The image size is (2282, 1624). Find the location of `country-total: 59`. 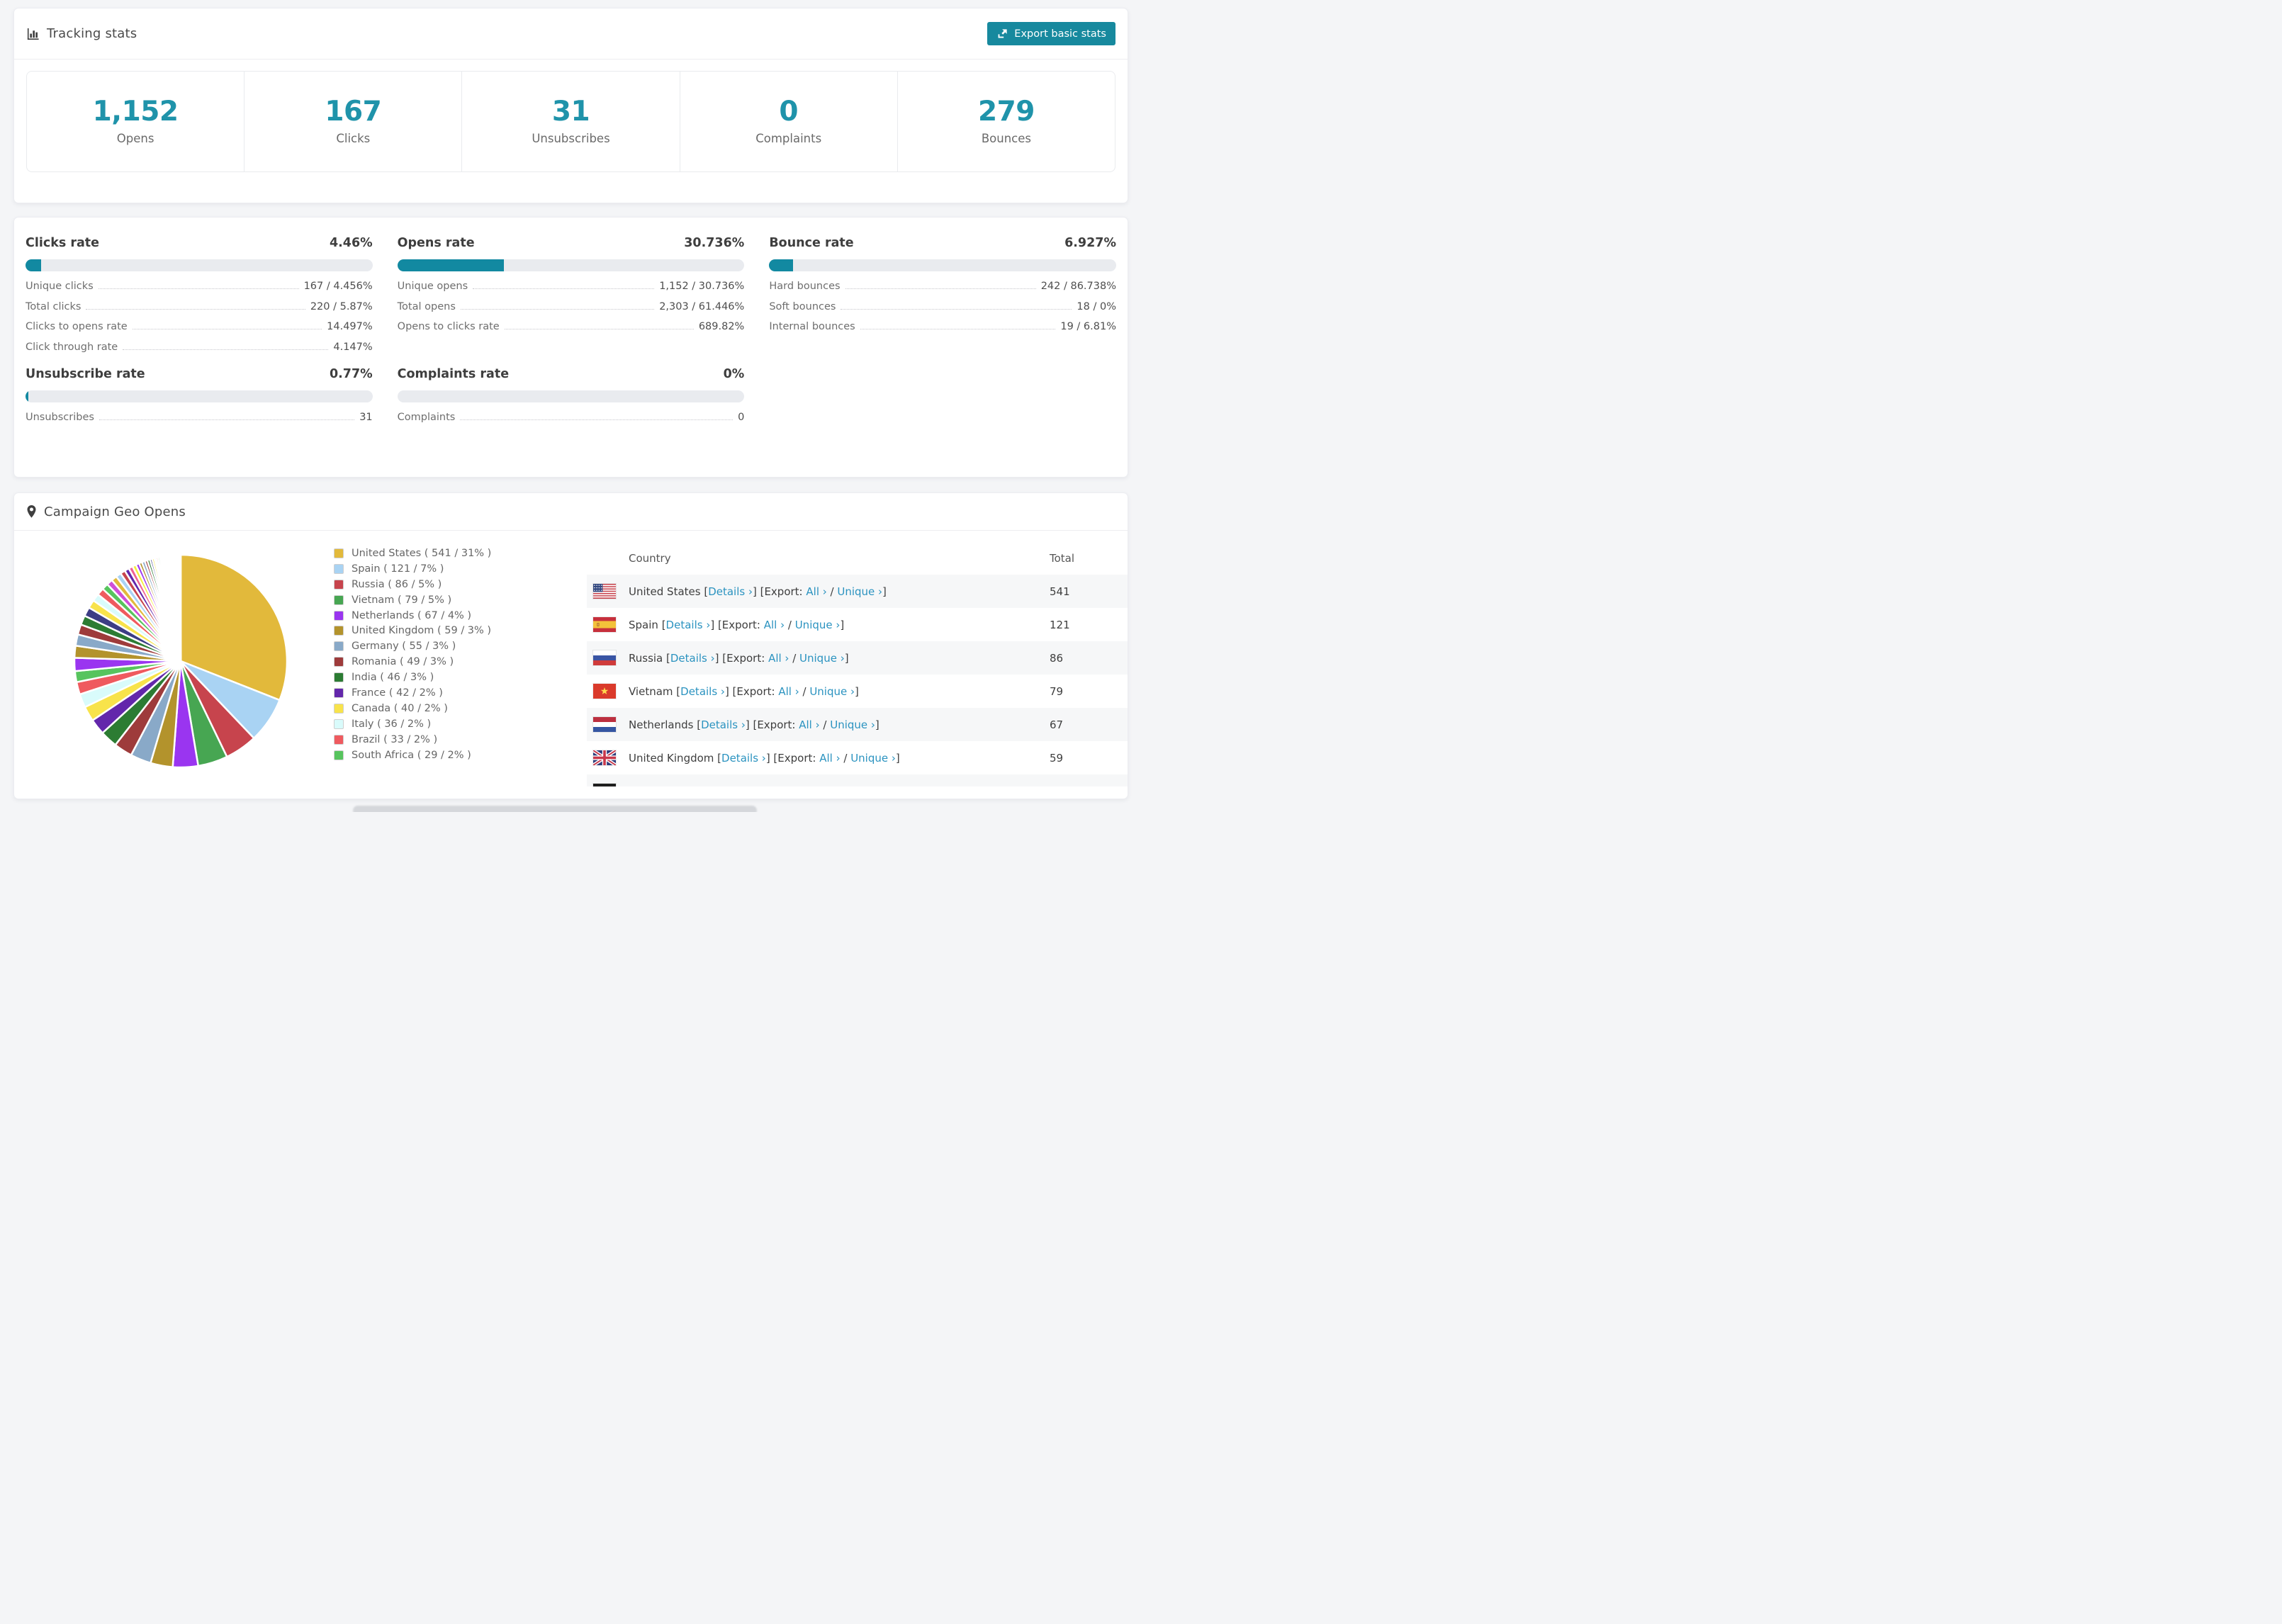

country-total: 59 is located at coordinates (1057, 758).